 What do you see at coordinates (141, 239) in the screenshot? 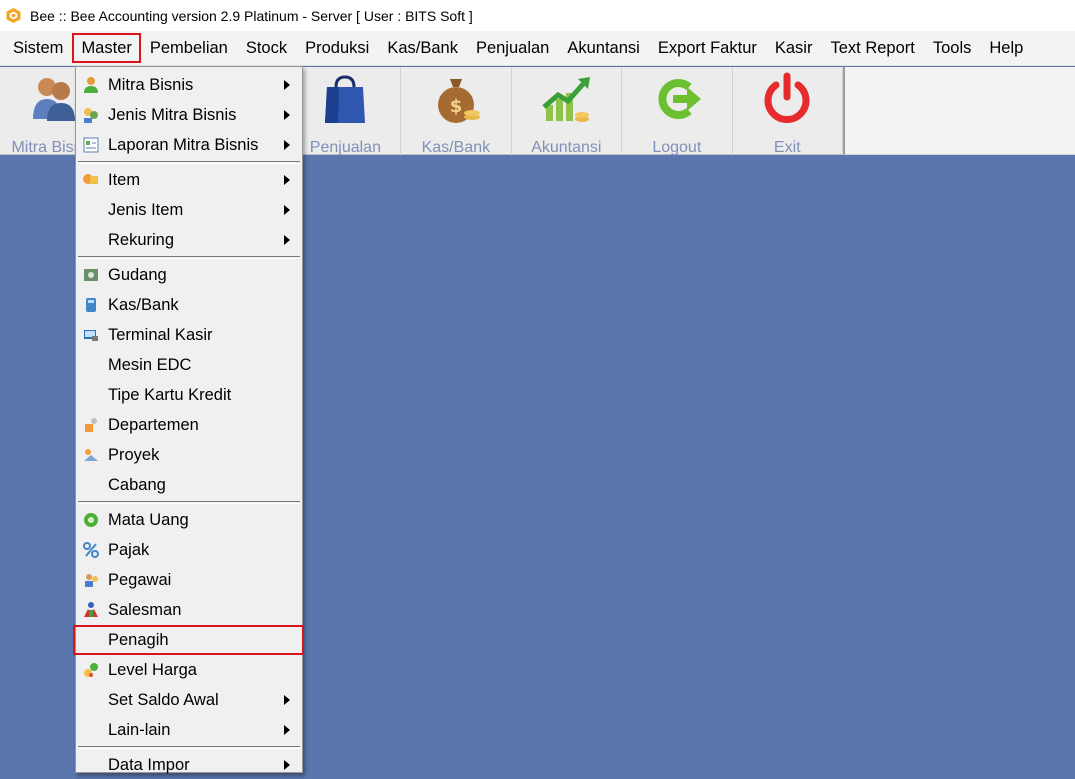
I see `menu-item-label: Rekuring` at bounding box center [141, 239].